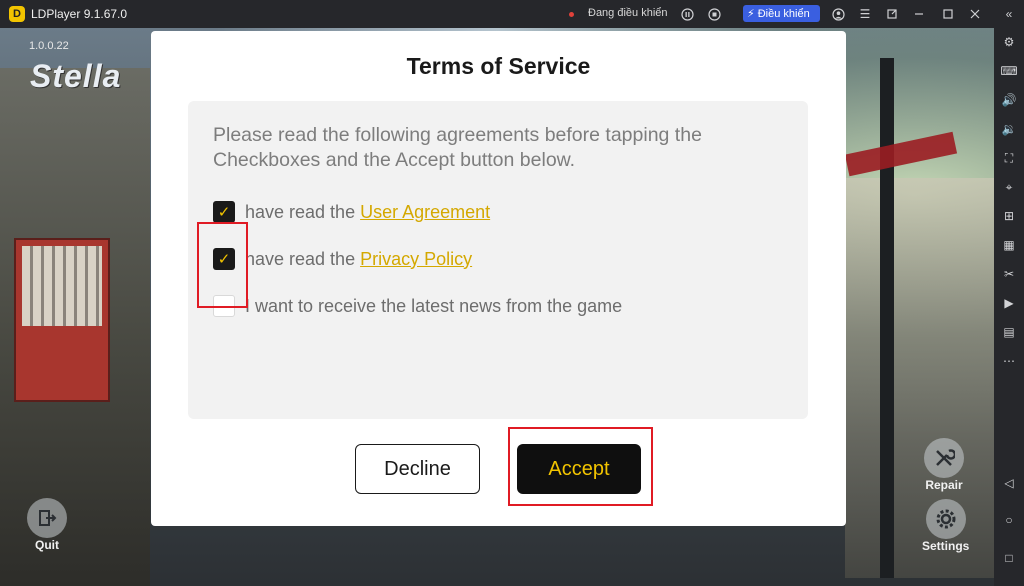  What do you see at coordinates (1009, 14) in the screenshot?
I see `collapse-icon: «` at bounding box center [1009, 14].